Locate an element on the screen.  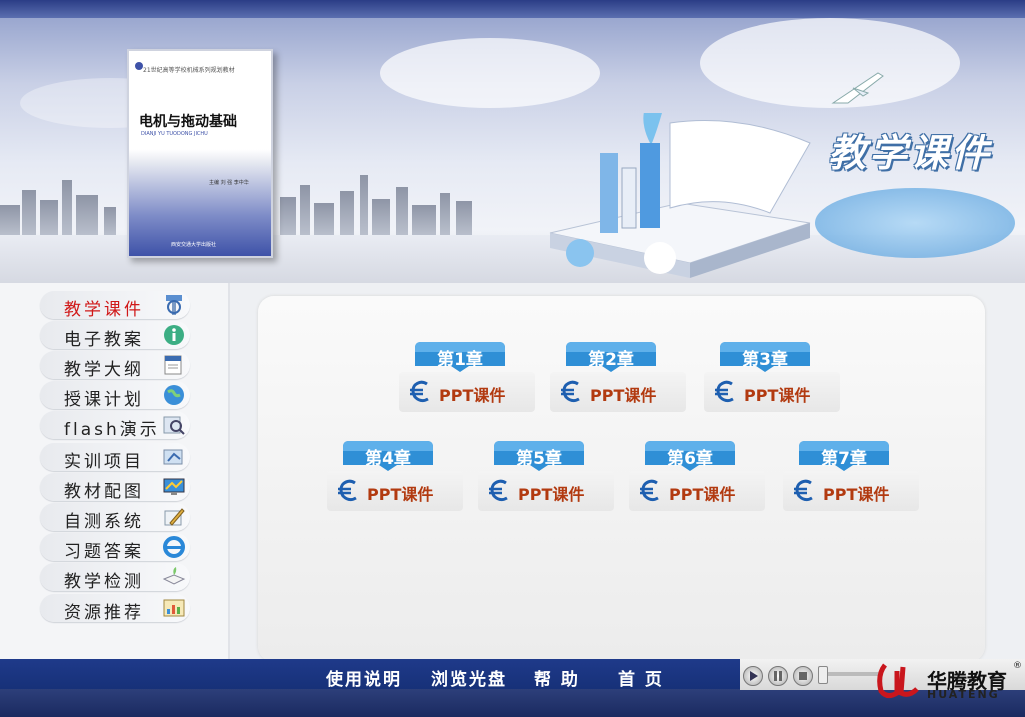
sidebar-item-label: 授课计划 is located at coordinates (104, 400).